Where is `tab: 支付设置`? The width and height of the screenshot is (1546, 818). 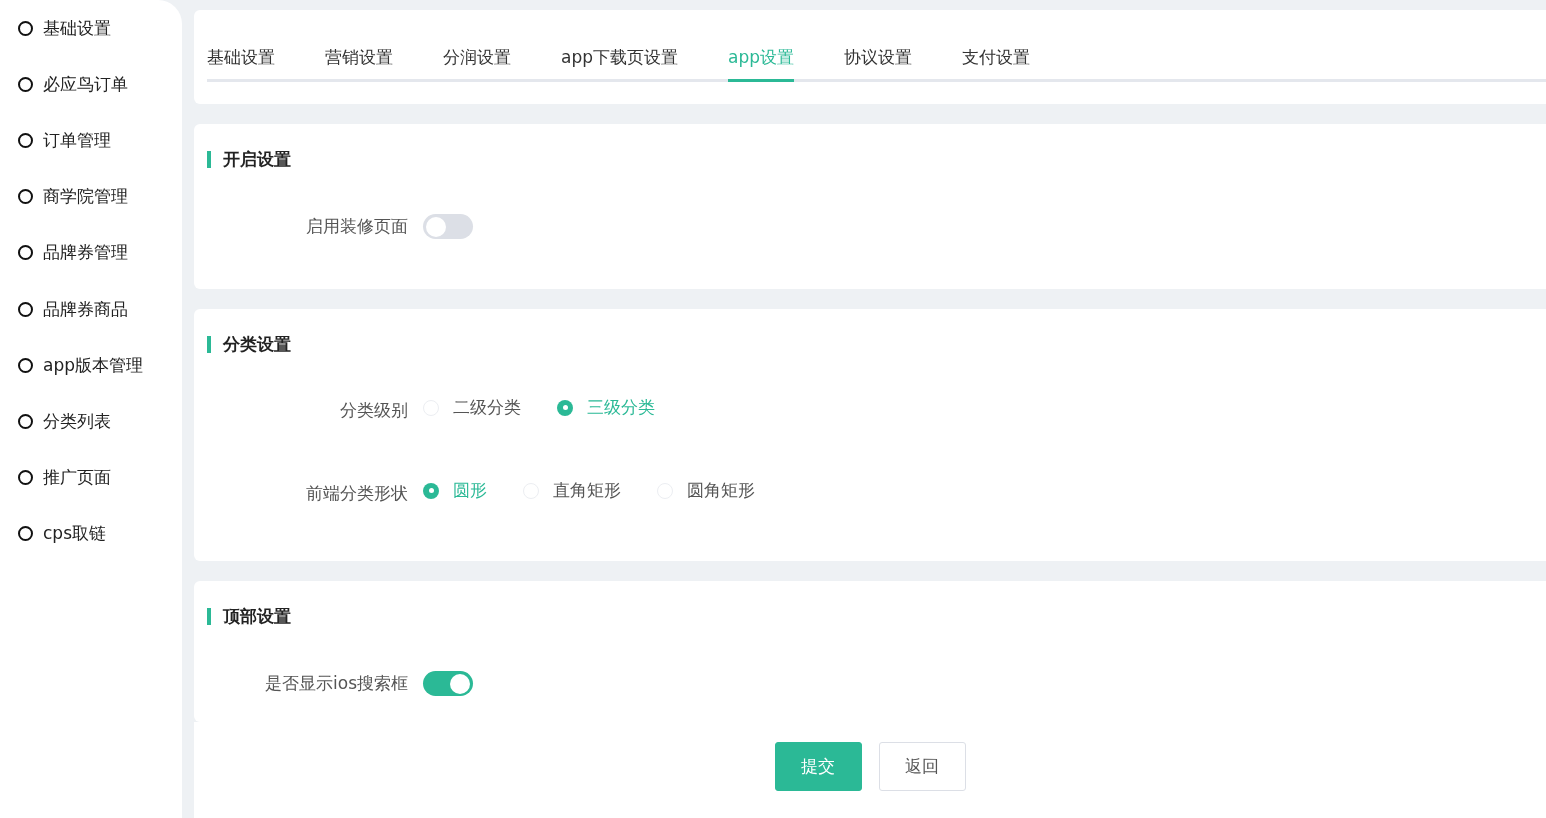 tab: 支付设置 is located at coordinates (996, 64).